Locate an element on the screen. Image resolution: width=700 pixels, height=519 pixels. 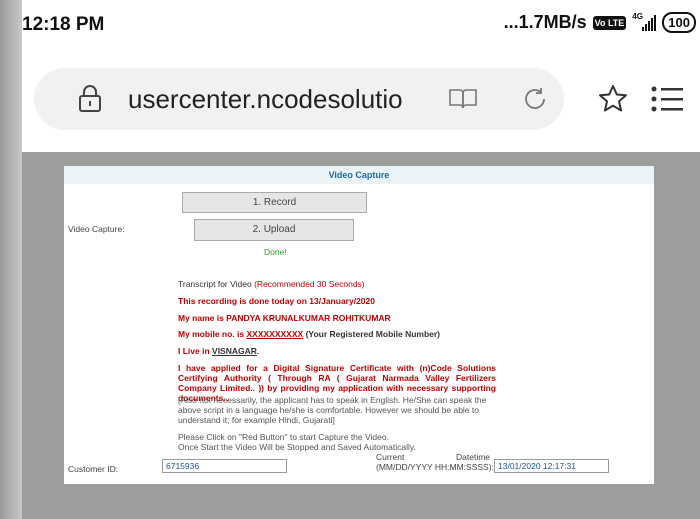
status-indicators: ...1.7MB/s Vo LTE 4G 100 is located at coordinates (600, 22).